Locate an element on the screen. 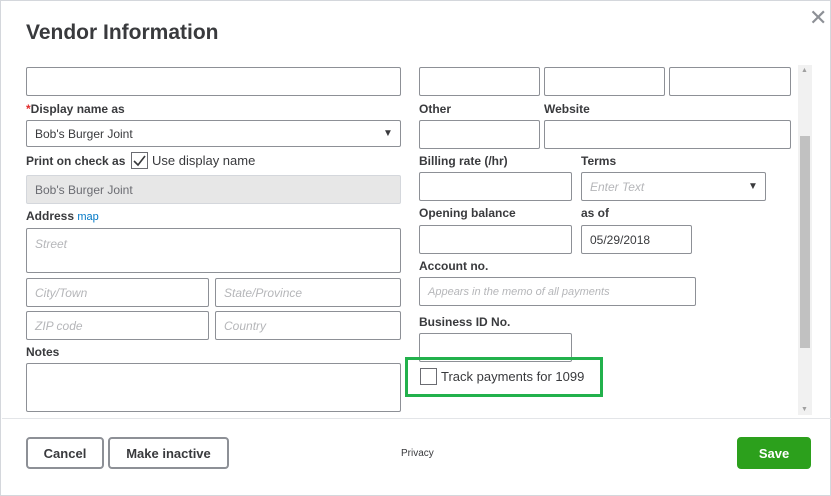  footer-divider is located at coordinates (416, 418).